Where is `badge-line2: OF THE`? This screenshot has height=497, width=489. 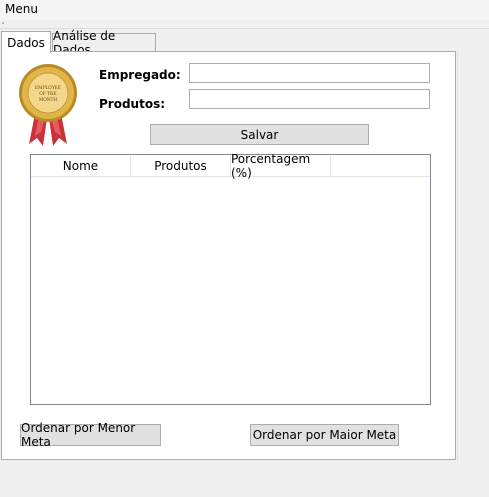 badge-line2: OF THE is located at coordinates (48, 94).